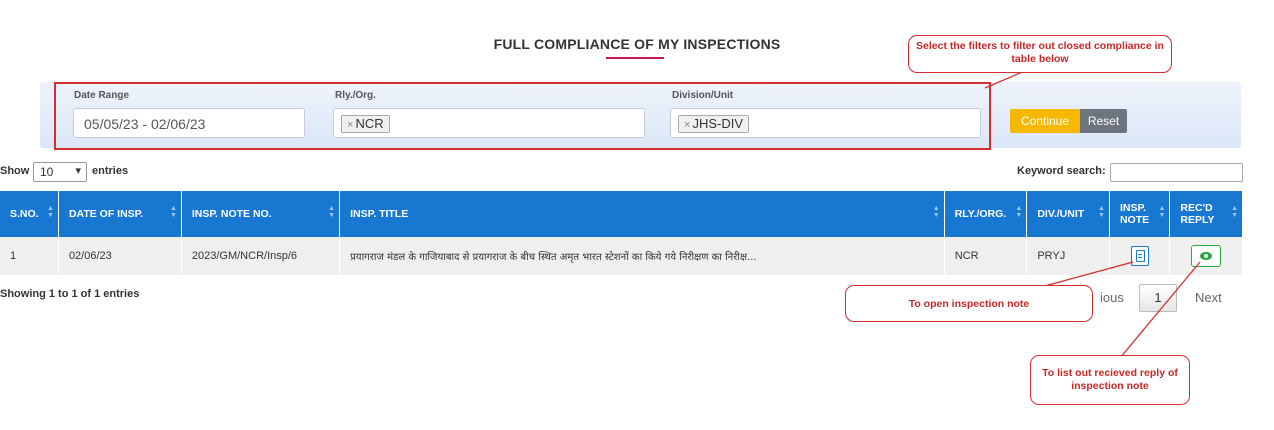 This screenshot has width=1274, height=430. What do you see at coordinates (369, 123) in the screenshot?
I see `rly-org-chip-label: NCR` at bounding box center [369, 123].